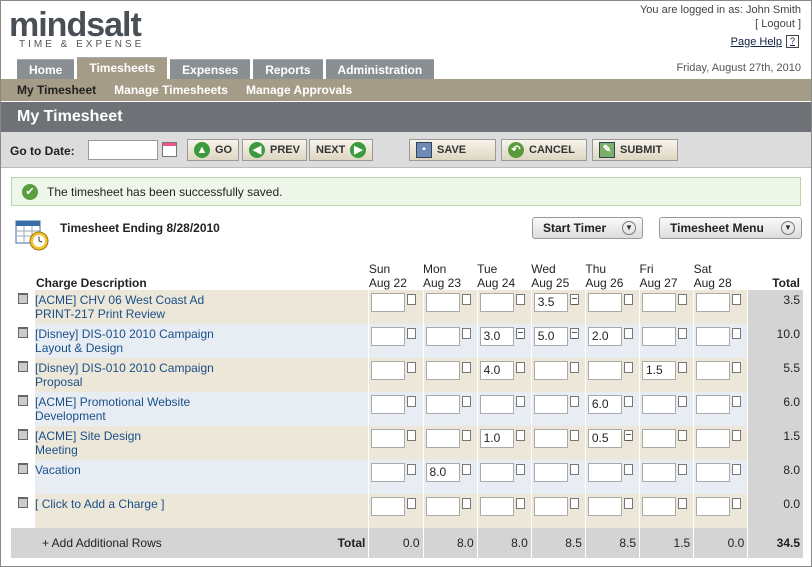  Describe the element at coordinates (202, 443) in the screenshot. I see `charge-description: [ACME] Site Design Meeting` at that location.